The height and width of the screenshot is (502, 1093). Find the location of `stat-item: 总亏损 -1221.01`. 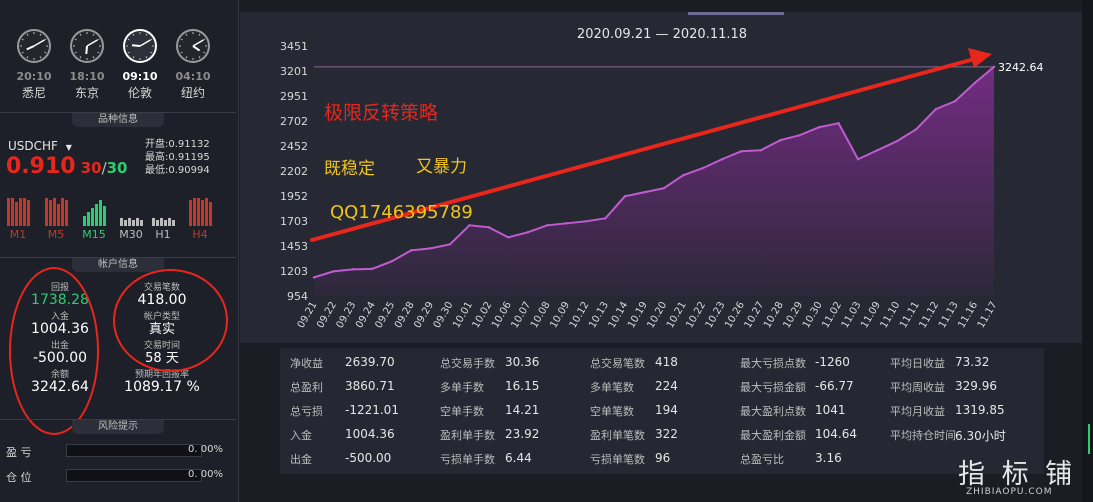

stat-item: 总亏损 -1221.01 is located at coordinates (362, 411).